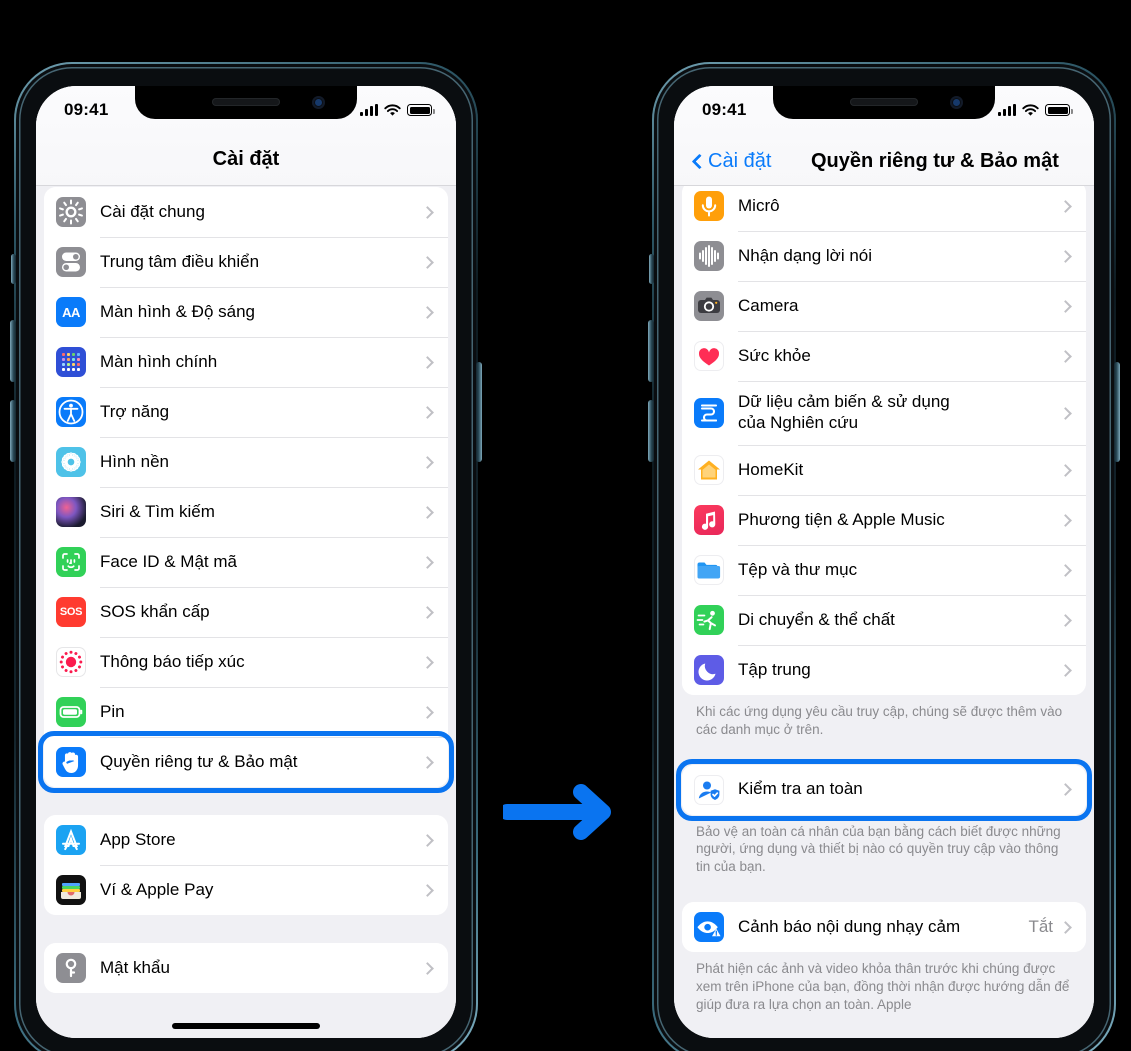 This screenshot has width=1131, height=1051. I want to click on privacy-card: Cảnh báo nội dung nhạy cảm Tắt, so click(884, 927).